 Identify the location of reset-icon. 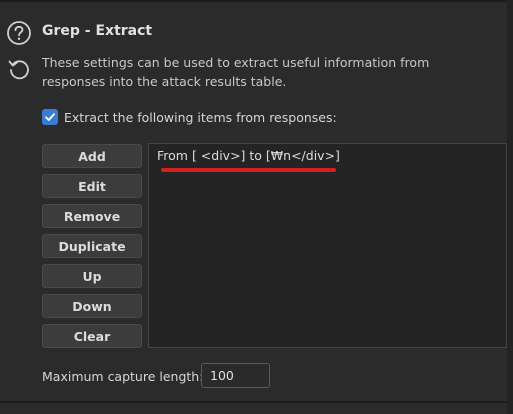
(19, 69).